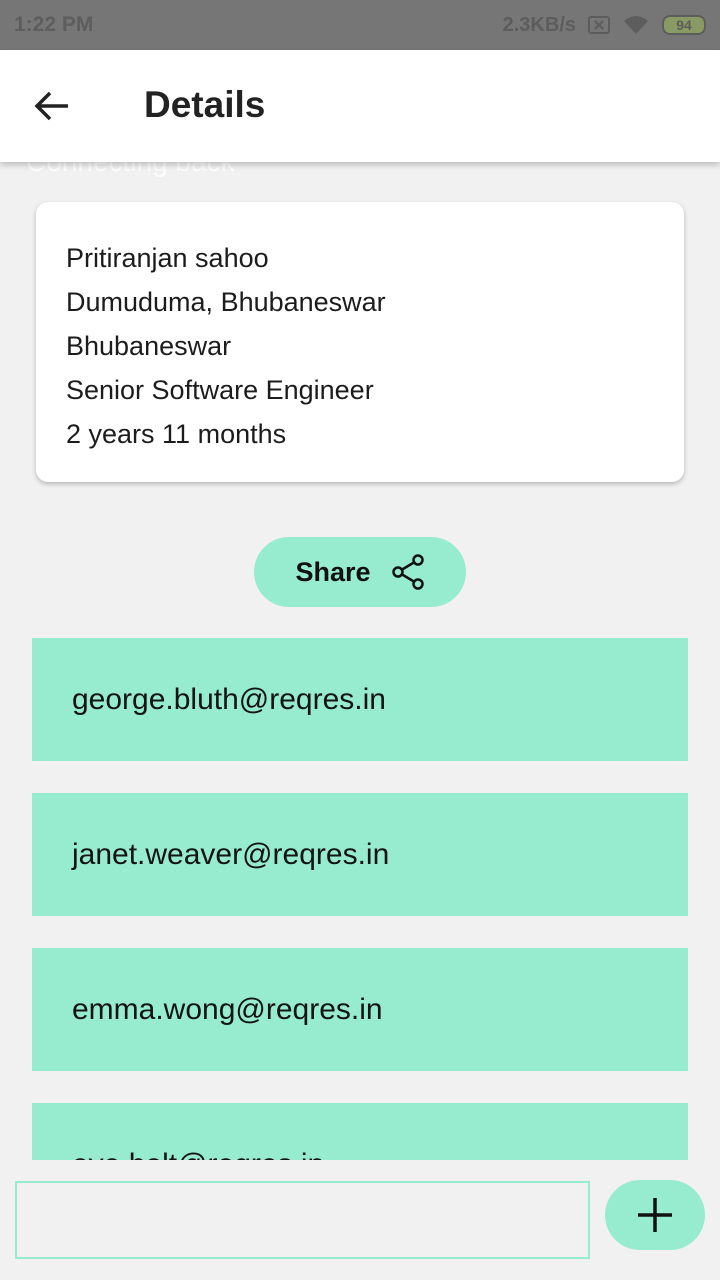  Describe the element at coordinates (636, 25) in the screenshot. I see `wifi-icon` at that location.